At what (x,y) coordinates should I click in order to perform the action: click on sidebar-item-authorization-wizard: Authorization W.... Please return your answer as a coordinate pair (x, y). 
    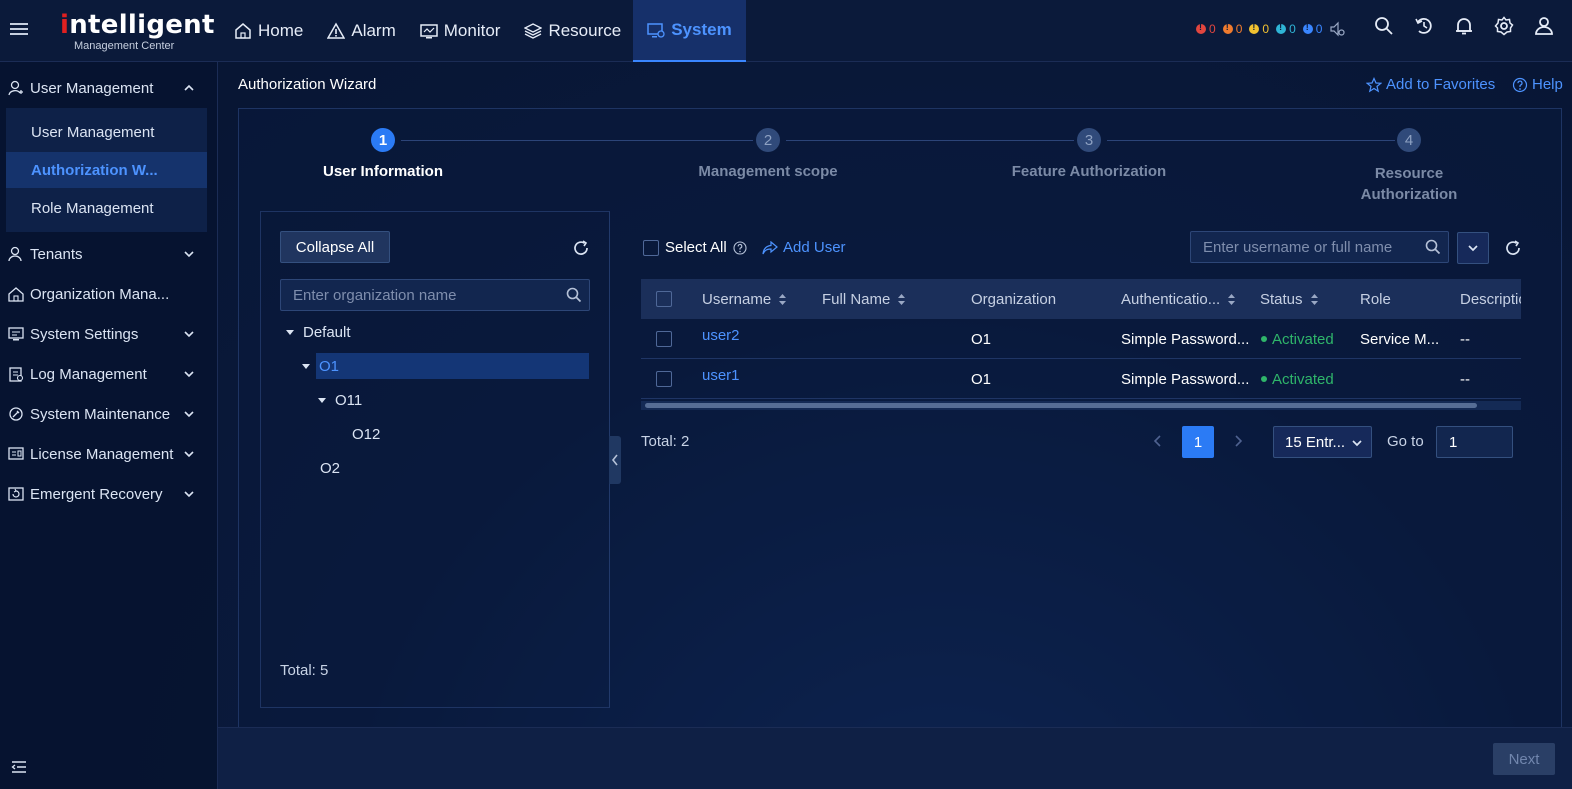
    Looking at the image, I should click on (106, 170).